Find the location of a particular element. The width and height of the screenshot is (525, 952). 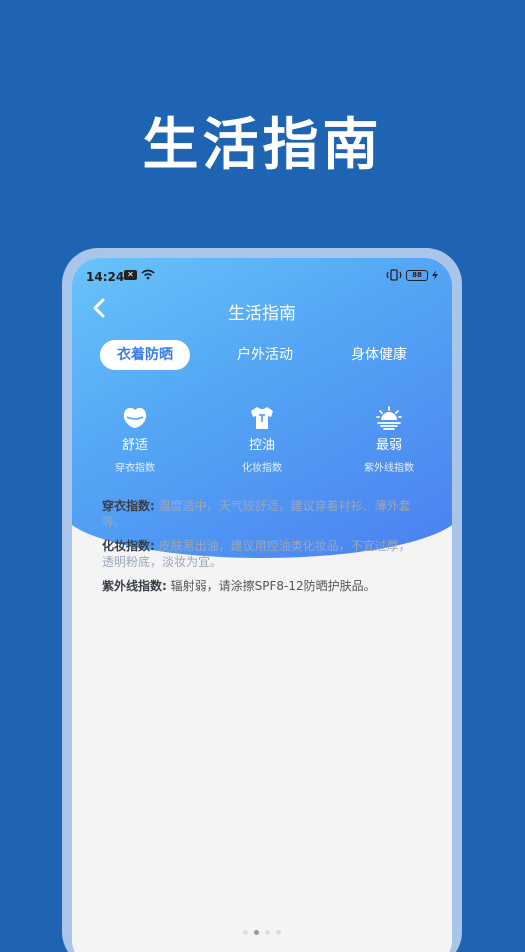

wifi-icon is located at coordinates (148, 274).